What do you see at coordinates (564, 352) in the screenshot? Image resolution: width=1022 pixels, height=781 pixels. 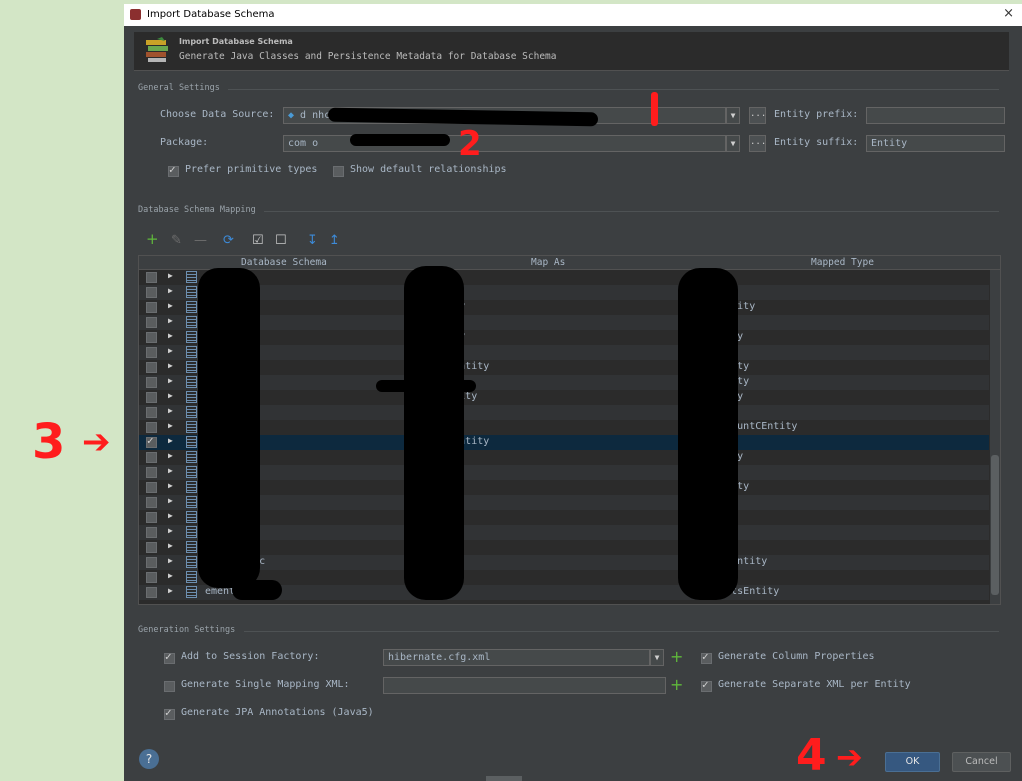 I see `table-row: ▶yity` at bounding box center [564, 352].